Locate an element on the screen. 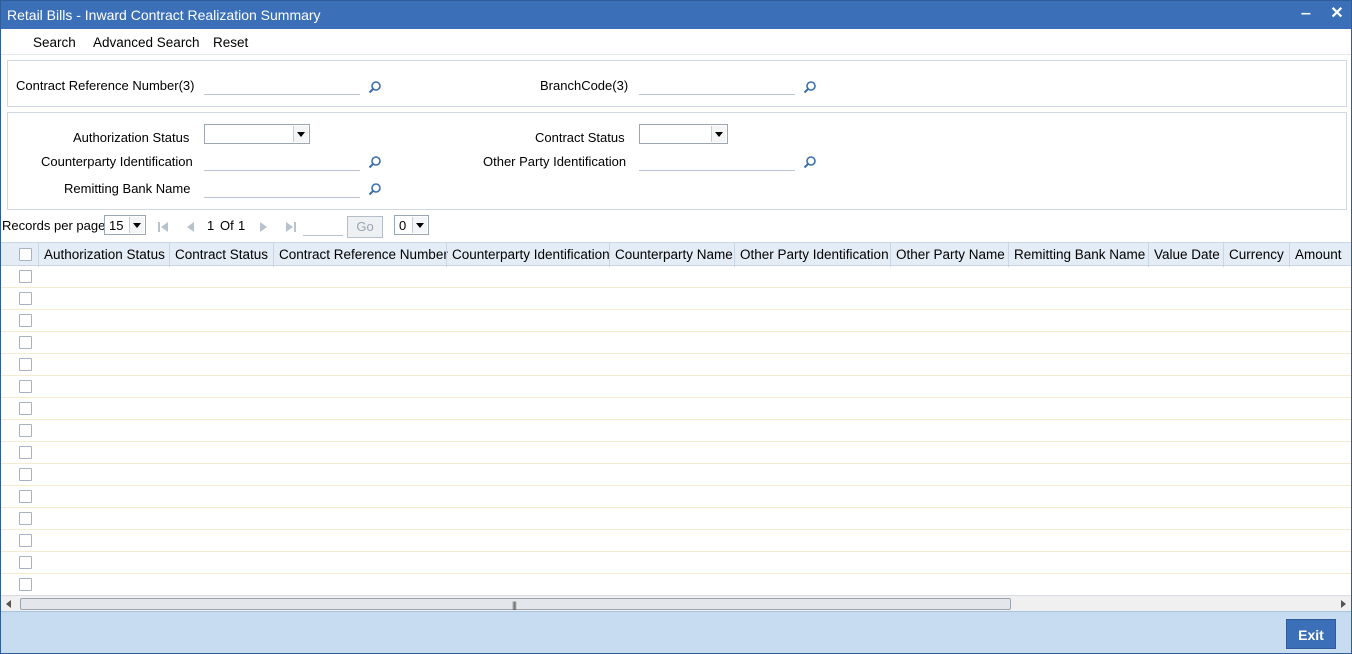  col-counterparty-identification: Counterparty Identification is located at coordinates (531, 254).